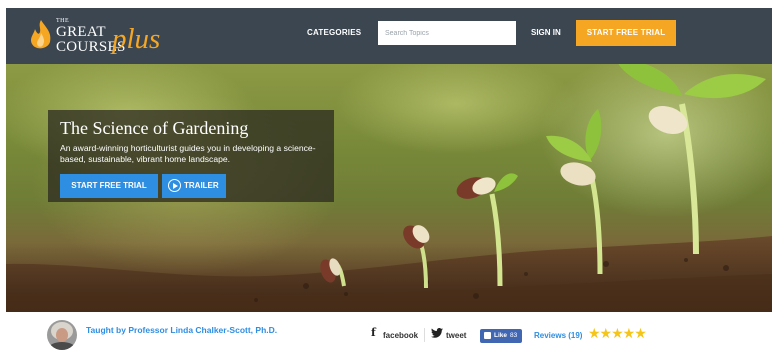 The height and width of the screenshot is (354, 778). I want to click on start-free-trial-button: START FREE TRIAL, so click(109, 186).